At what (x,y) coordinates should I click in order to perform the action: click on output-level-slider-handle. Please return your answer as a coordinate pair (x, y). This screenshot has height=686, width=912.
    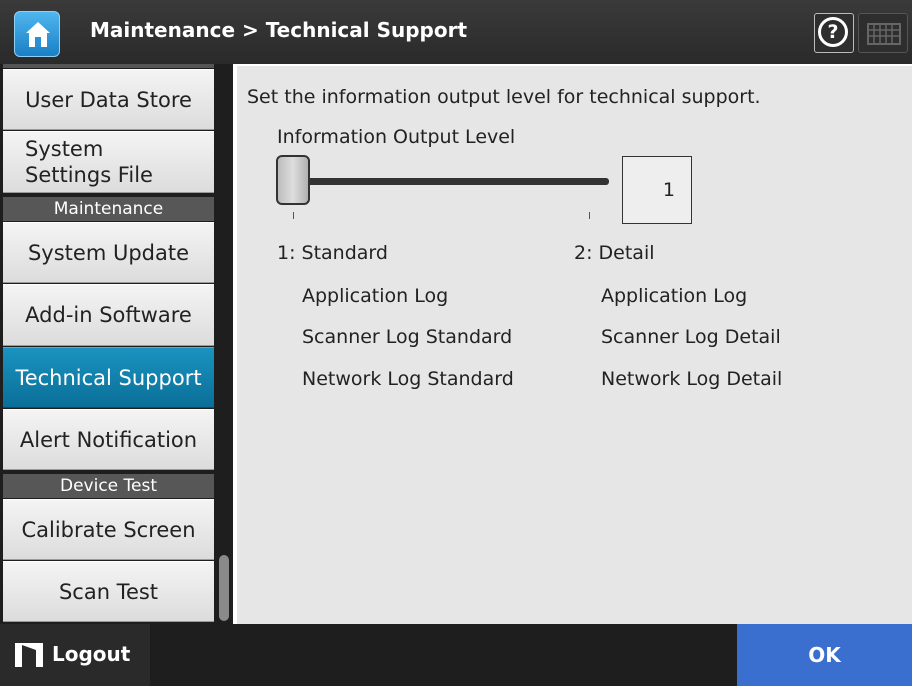
    Looking at the image, I should click on (293, 180).